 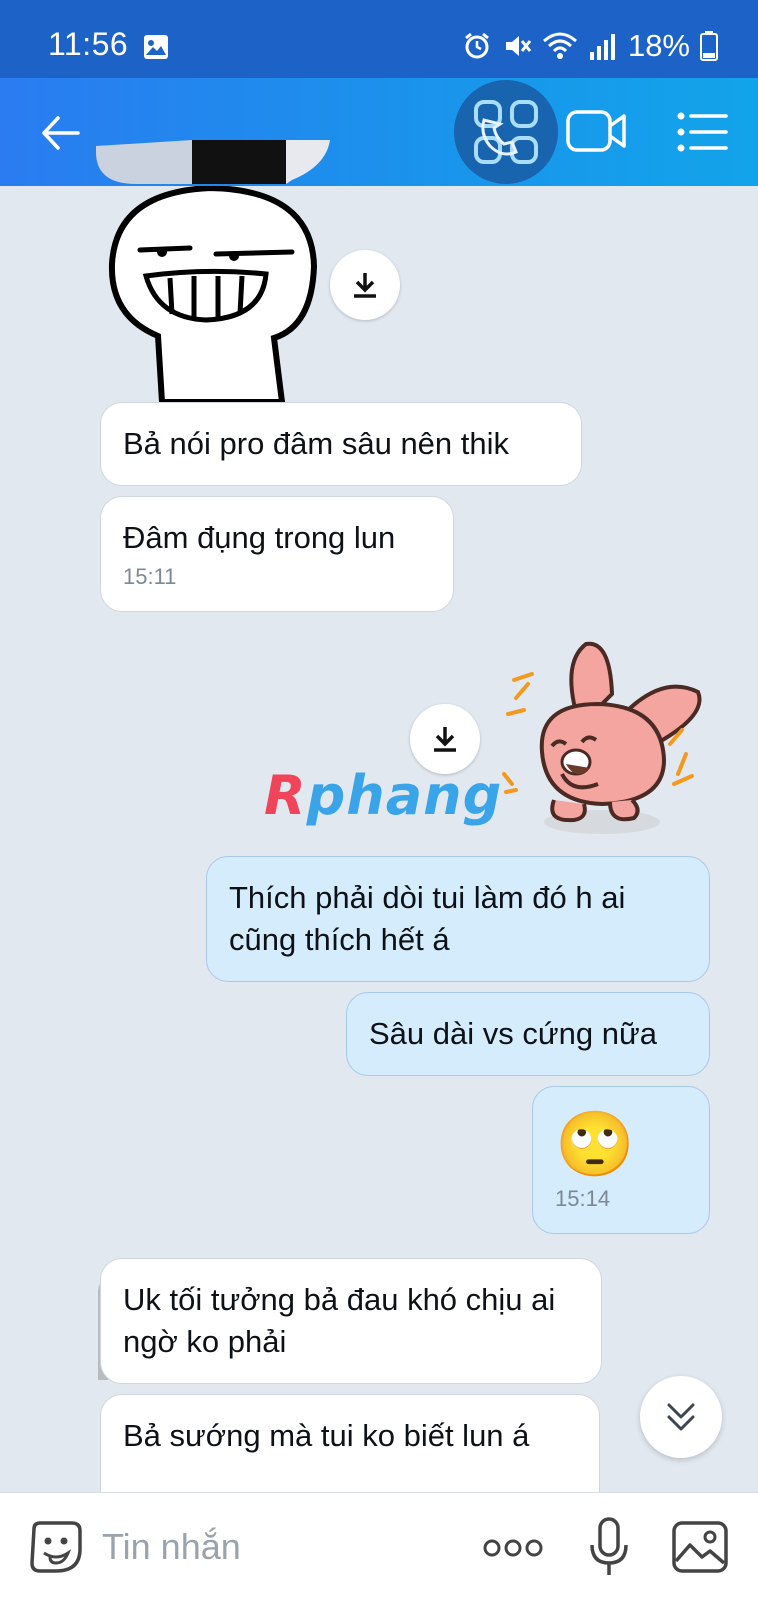 I want to click on phone-icon, so click(x=506, y=132).